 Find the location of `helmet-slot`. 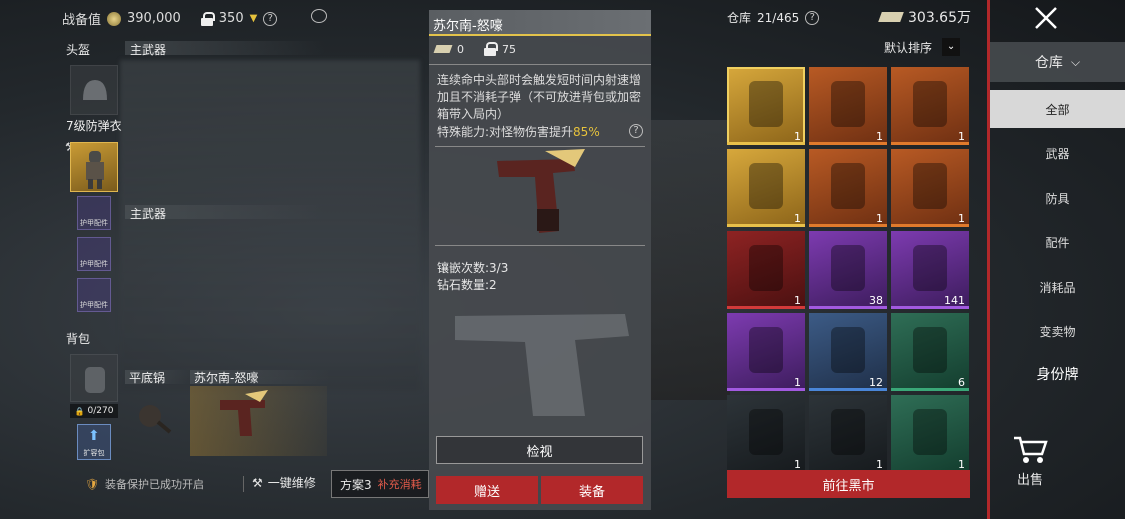

helmet-slot is located at coordinates (94, 90).